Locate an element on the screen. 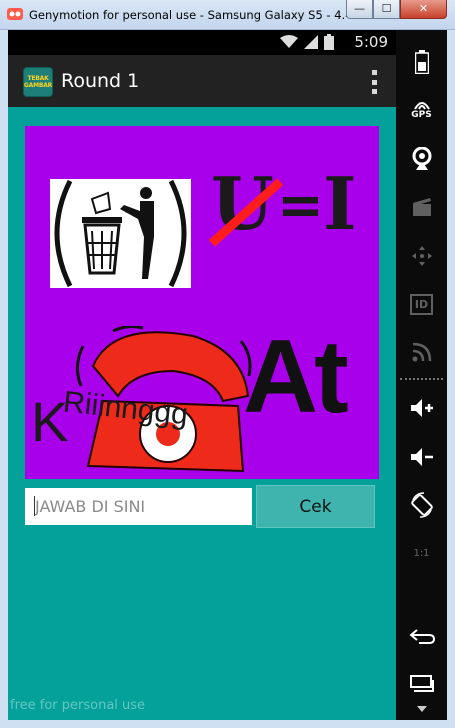 The width and height of the screenshot is (455, 728). clapperboard-icon is located at coordinates (421, 207).